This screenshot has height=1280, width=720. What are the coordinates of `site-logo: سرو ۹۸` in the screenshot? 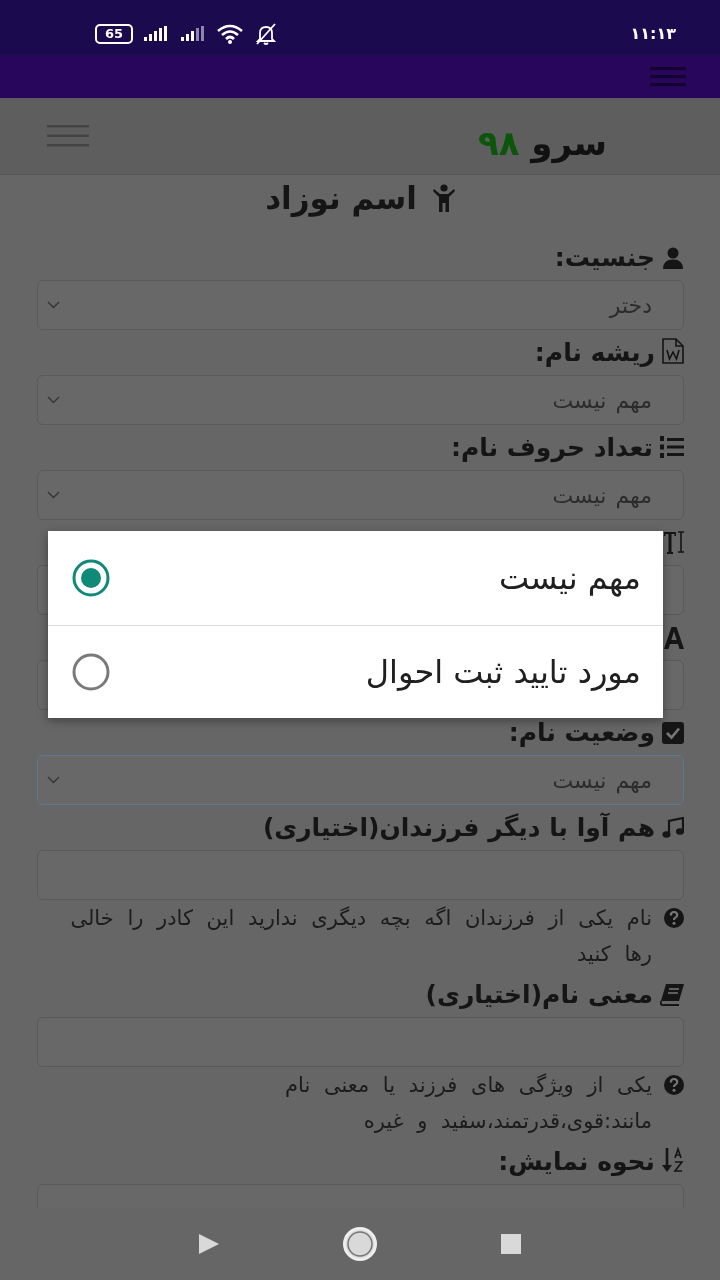 It's located at (542, 136).